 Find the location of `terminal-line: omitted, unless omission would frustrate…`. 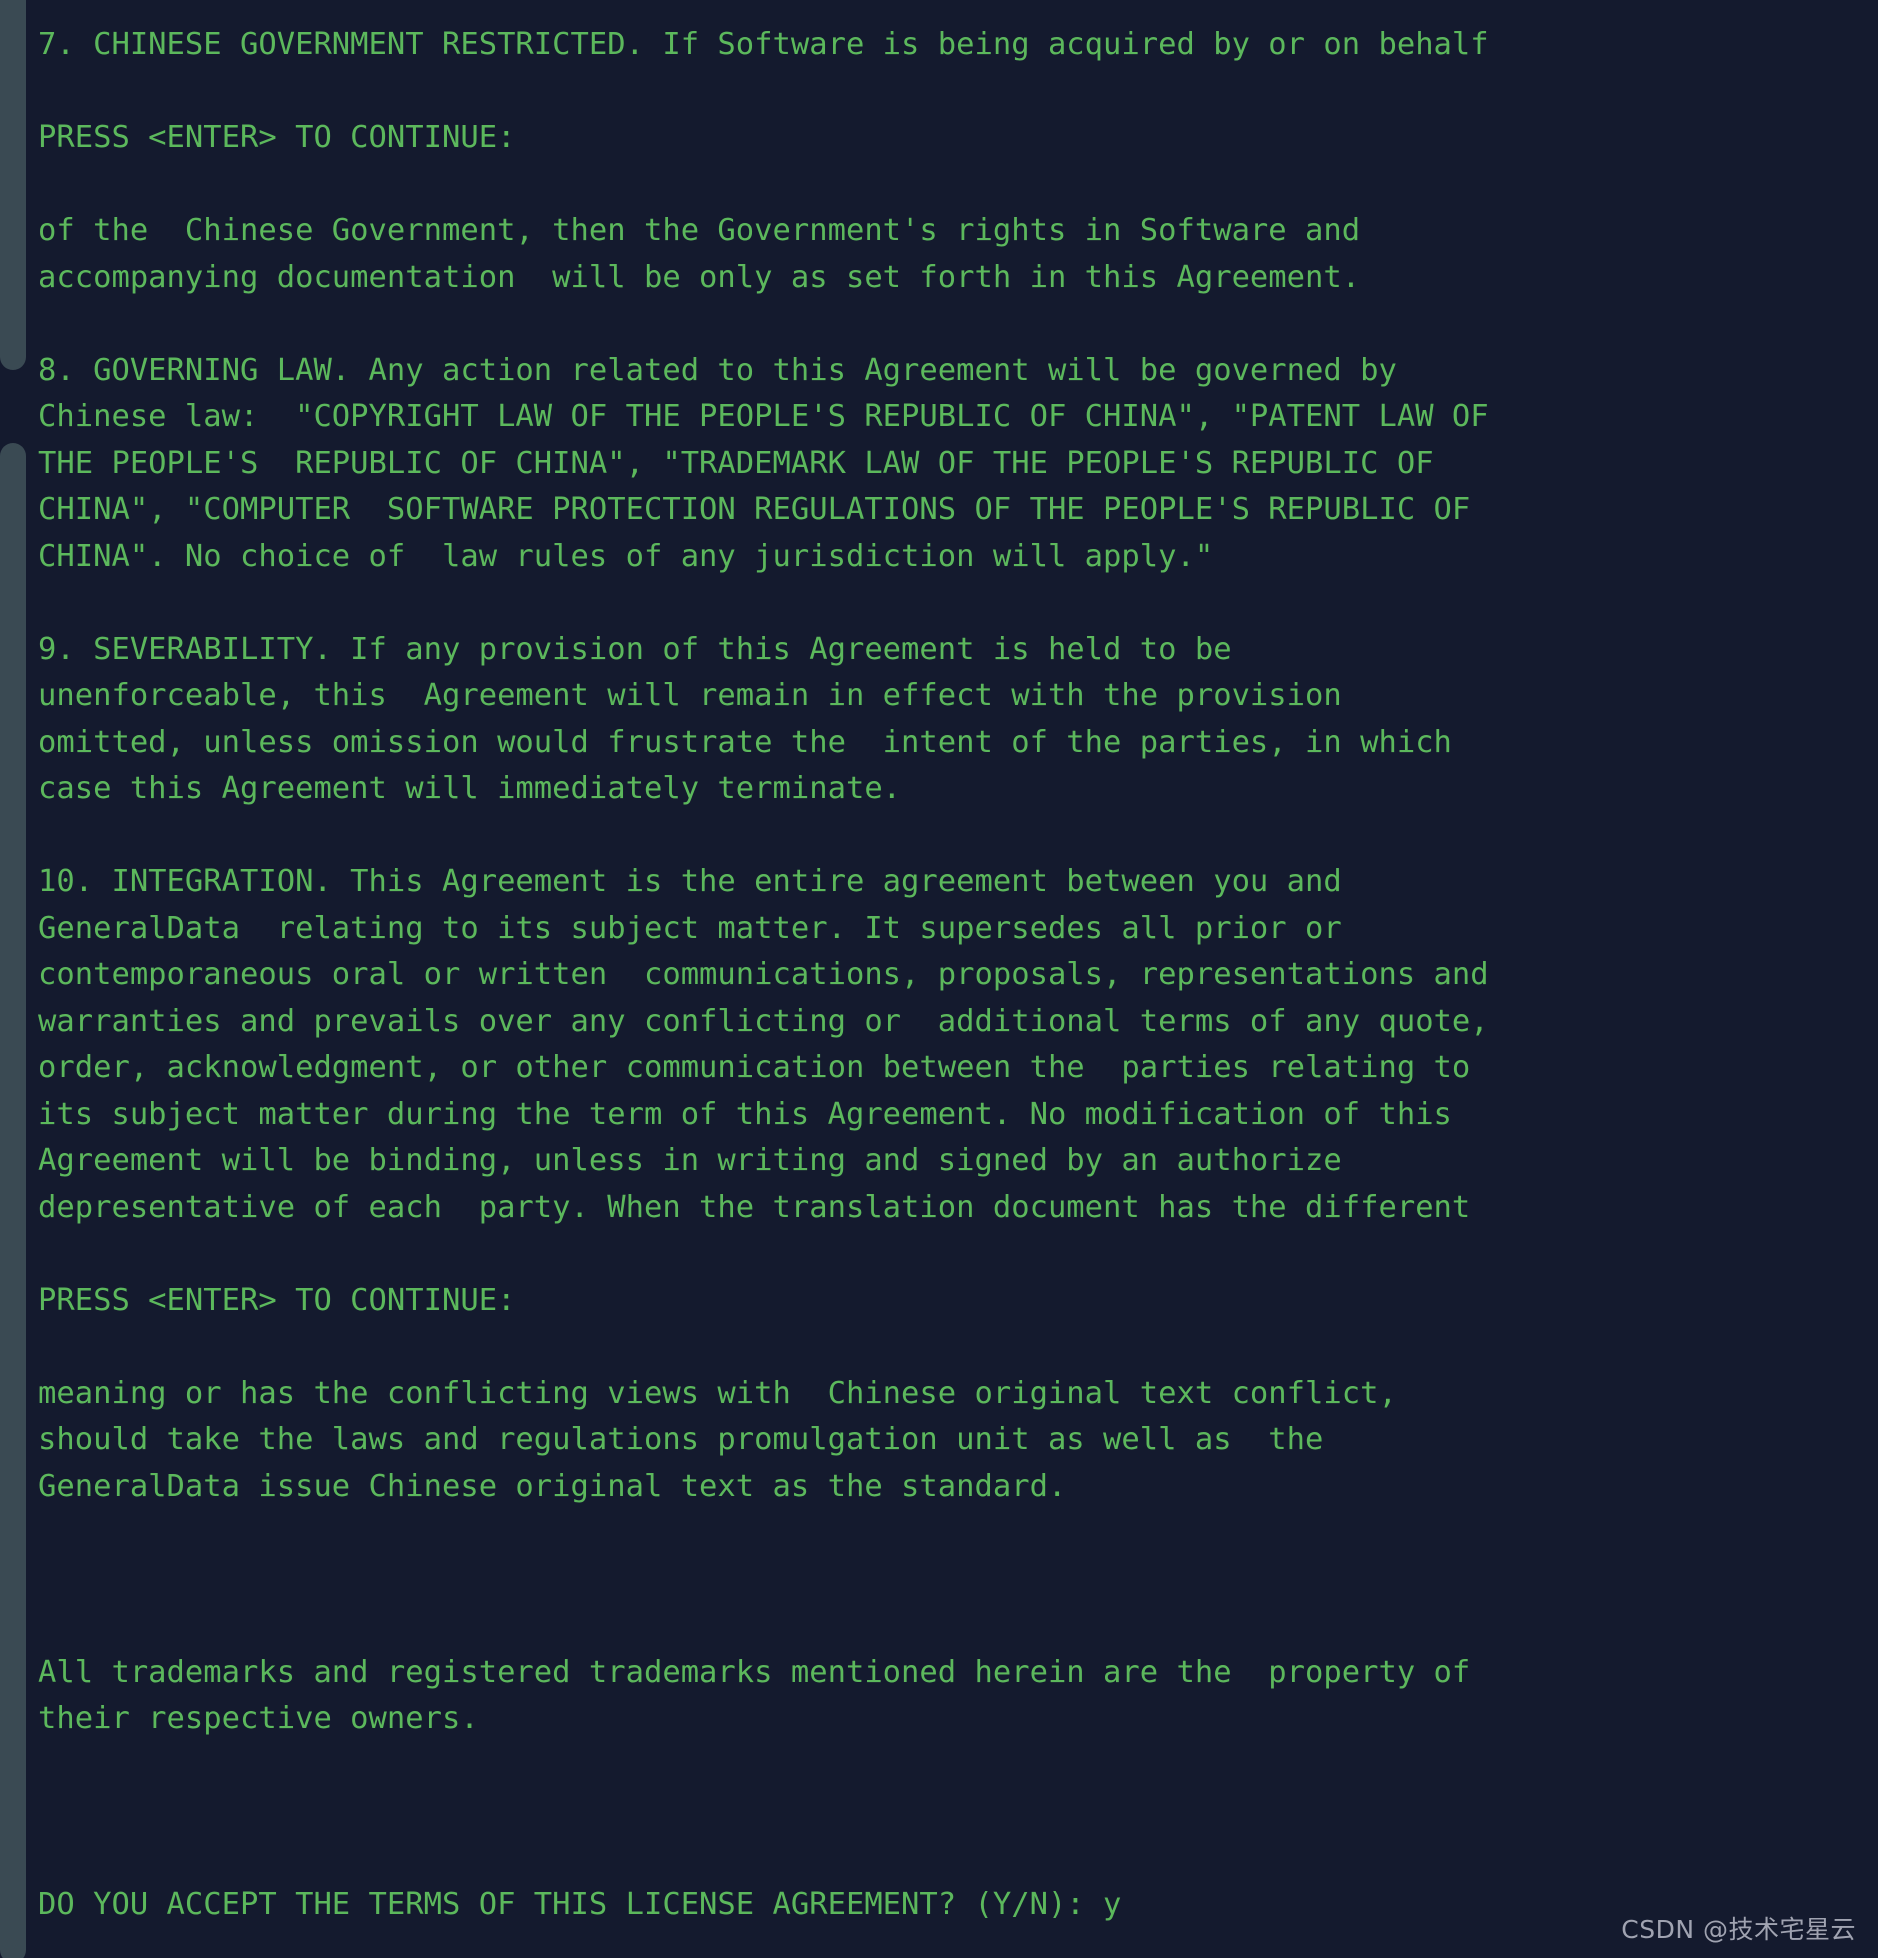

terminal-line: omitted, unless omission would frustrate… is located at coordinates (745, 742).